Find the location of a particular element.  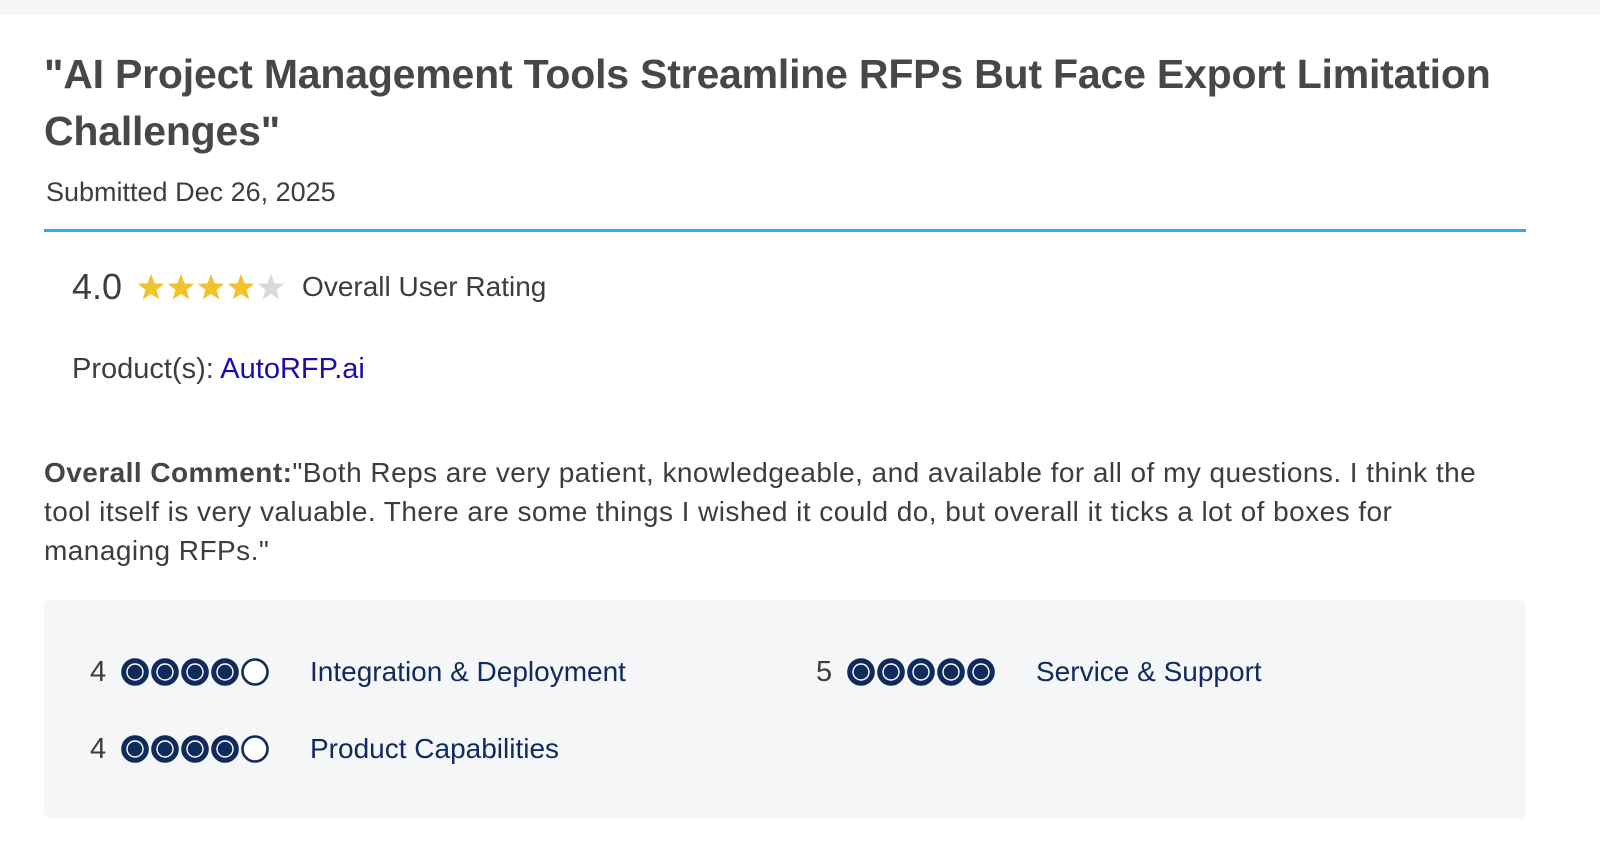

top-bar is located at coordinates (800, 7).